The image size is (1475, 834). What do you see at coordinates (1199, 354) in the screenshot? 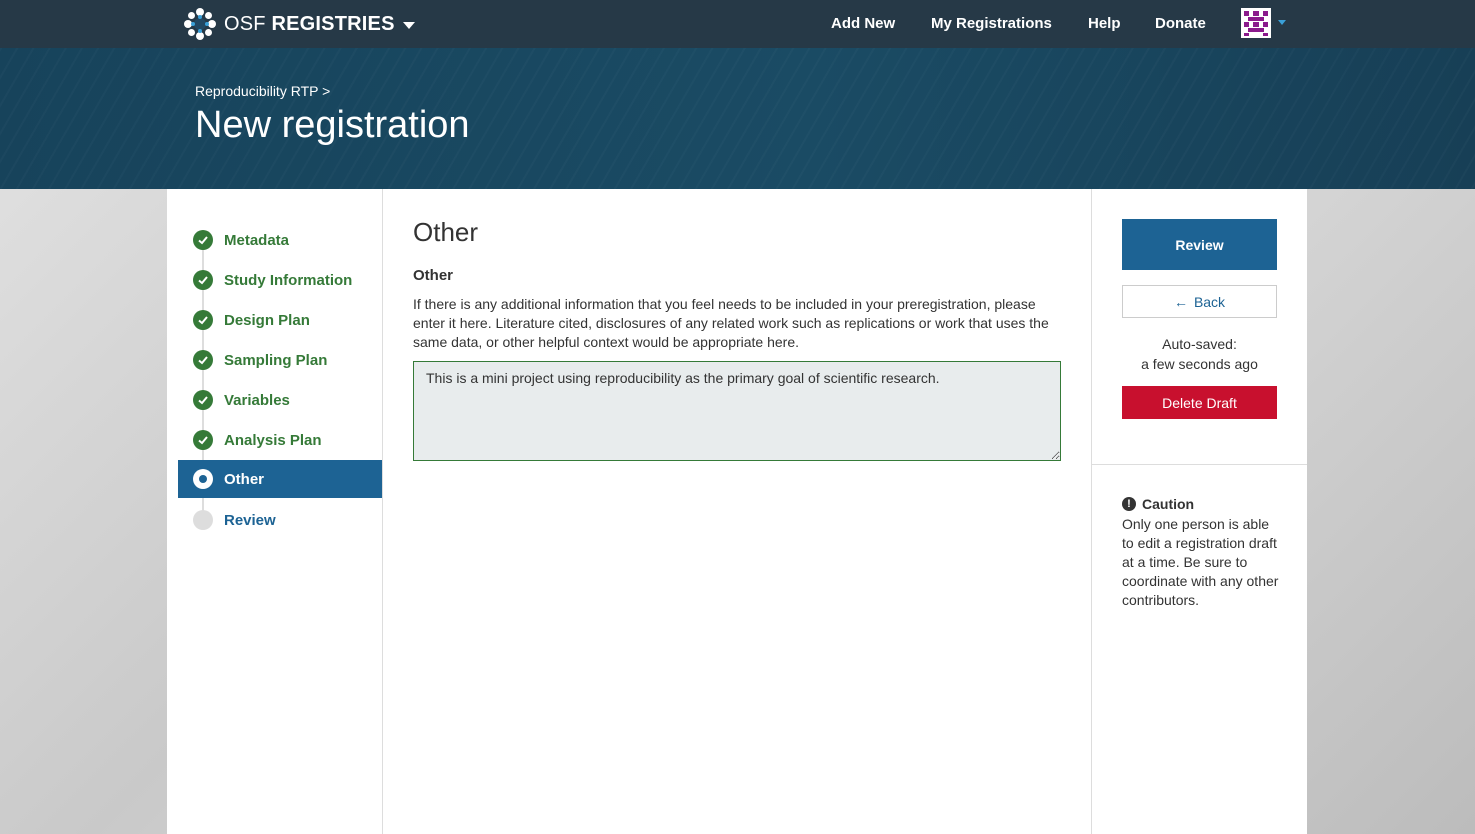
I see `autosave-status: Auto-saved: a few seconds ago` at bounding box center [1199, 354].